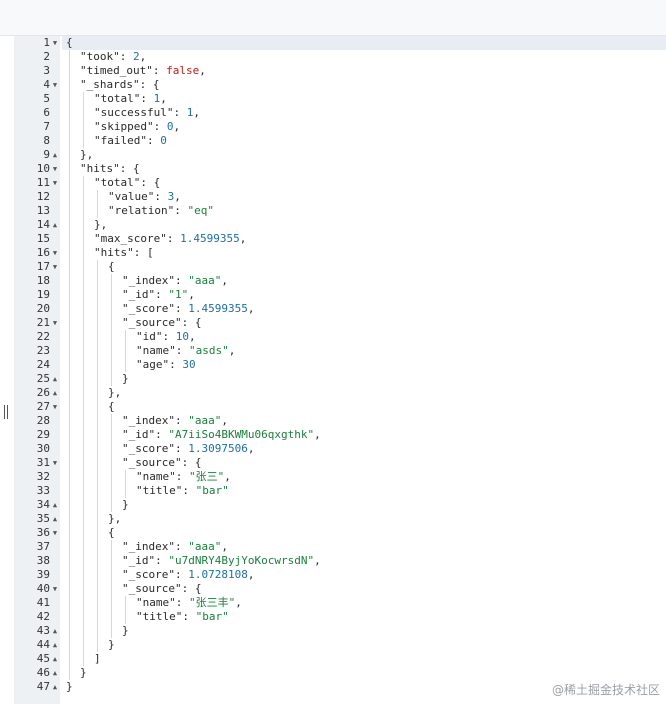 The height and width of the screenshot is (704, 666). Describe the element at coordinates (205, 546) in the screenshot. I see `json-str-token: "aaa"` at that location.